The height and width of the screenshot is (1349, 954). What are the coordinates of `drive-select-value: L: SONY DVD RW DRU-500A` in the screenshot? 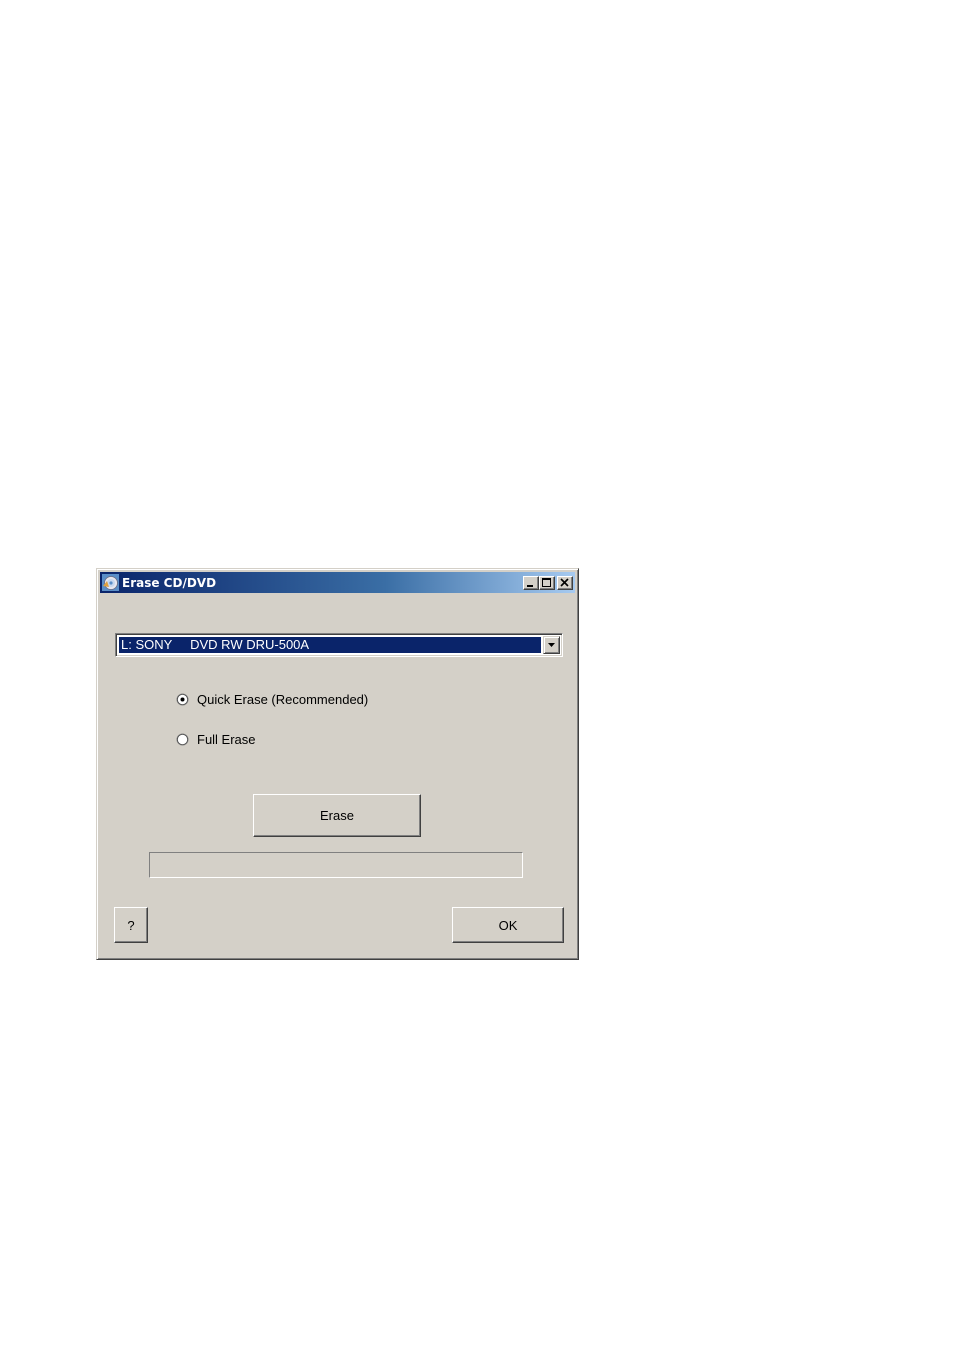 It's located at (330, 645).